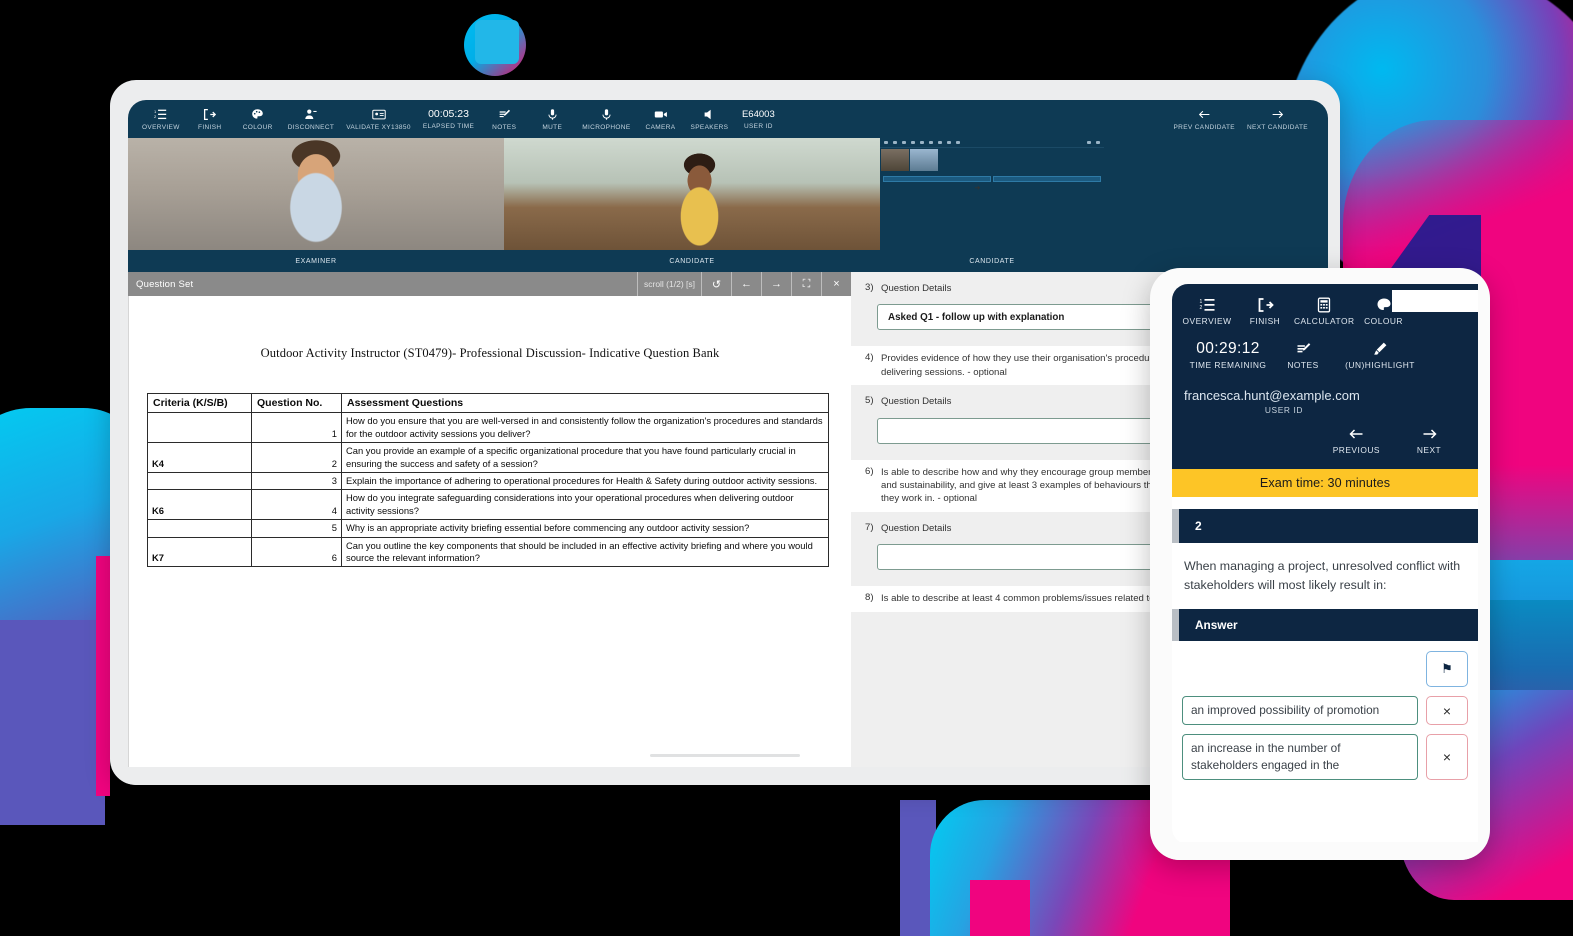 The width and height of the screenshot is (1573, 936). What do you see at coordinates (836, 284) in the screenshot?
I see `close-icon: ×` at bounding box center [836, 284].